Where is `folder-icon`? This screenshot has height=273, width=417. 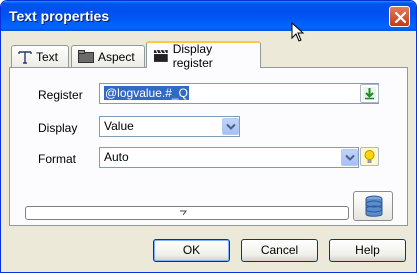 folder-icon is located at coordinates (86, 56).